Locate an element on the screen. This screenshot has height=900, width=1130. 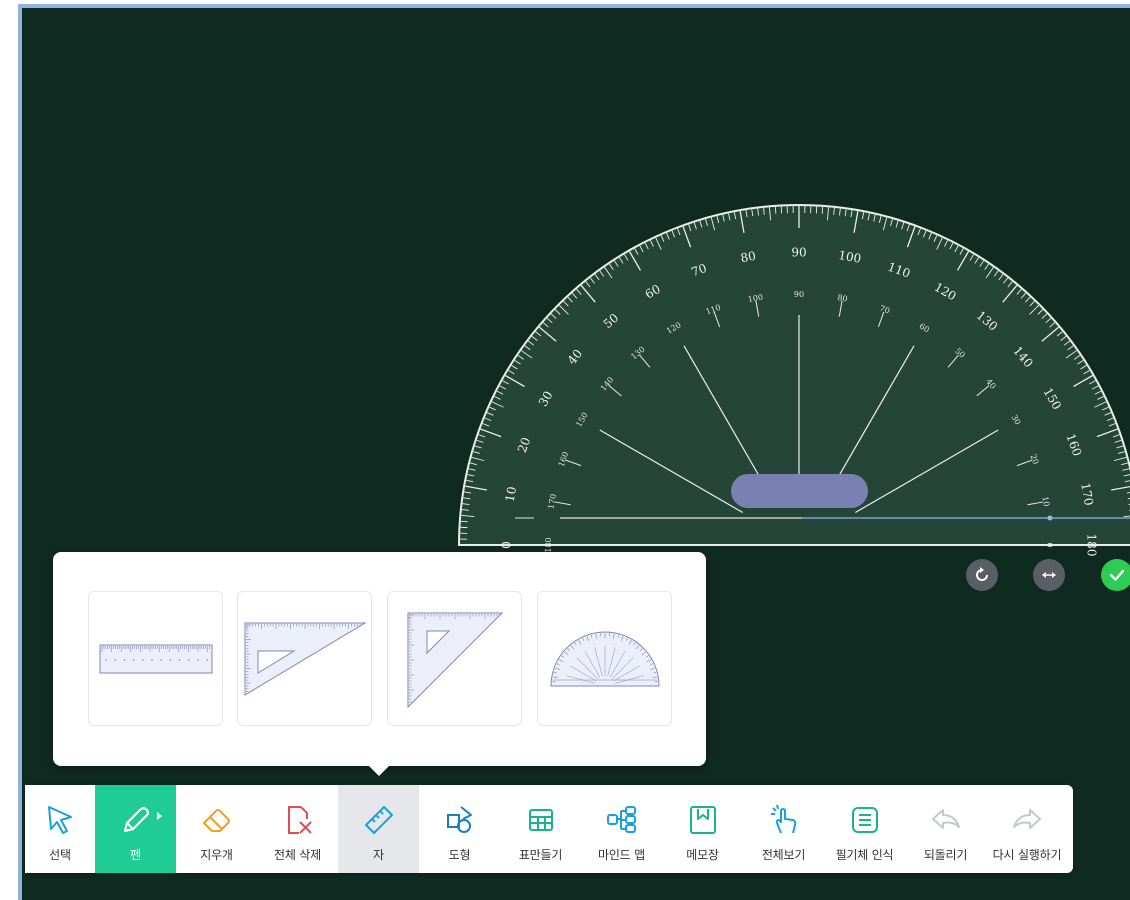
triangle-ruler-30-60-icon is located at coordinates (305, 659).